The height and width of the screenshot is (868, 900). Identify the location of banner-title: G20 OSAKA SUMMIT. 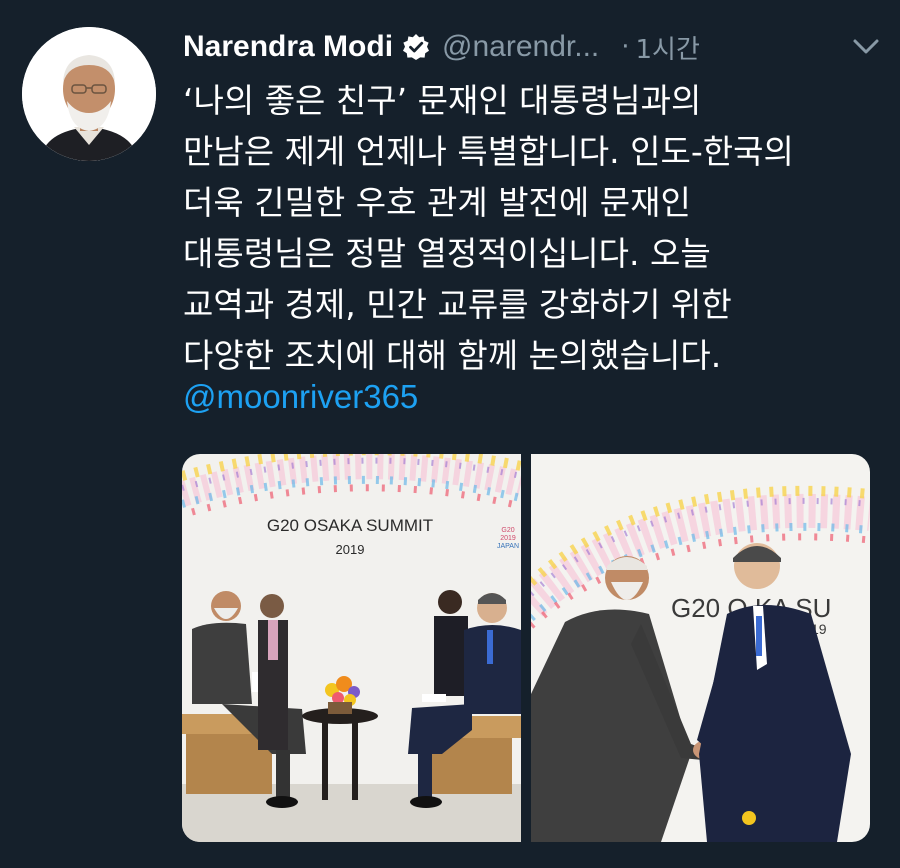
(350, 525).